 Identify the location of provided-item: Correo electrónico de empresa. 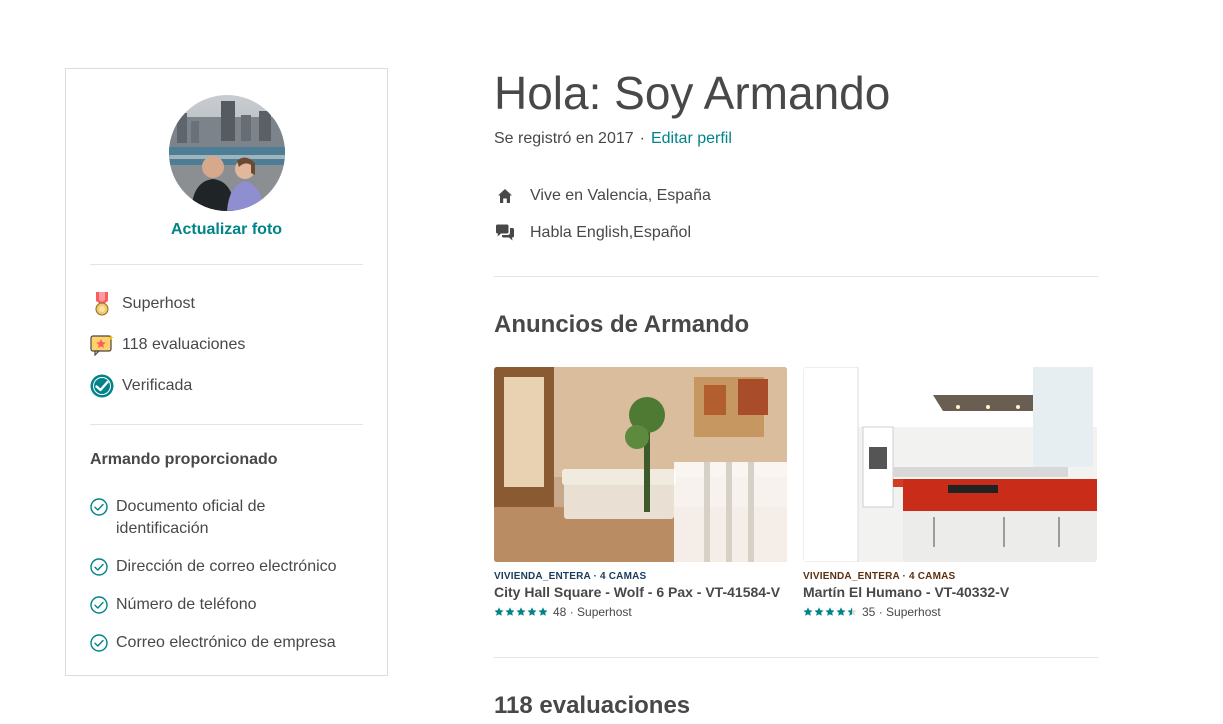
(225, 643).